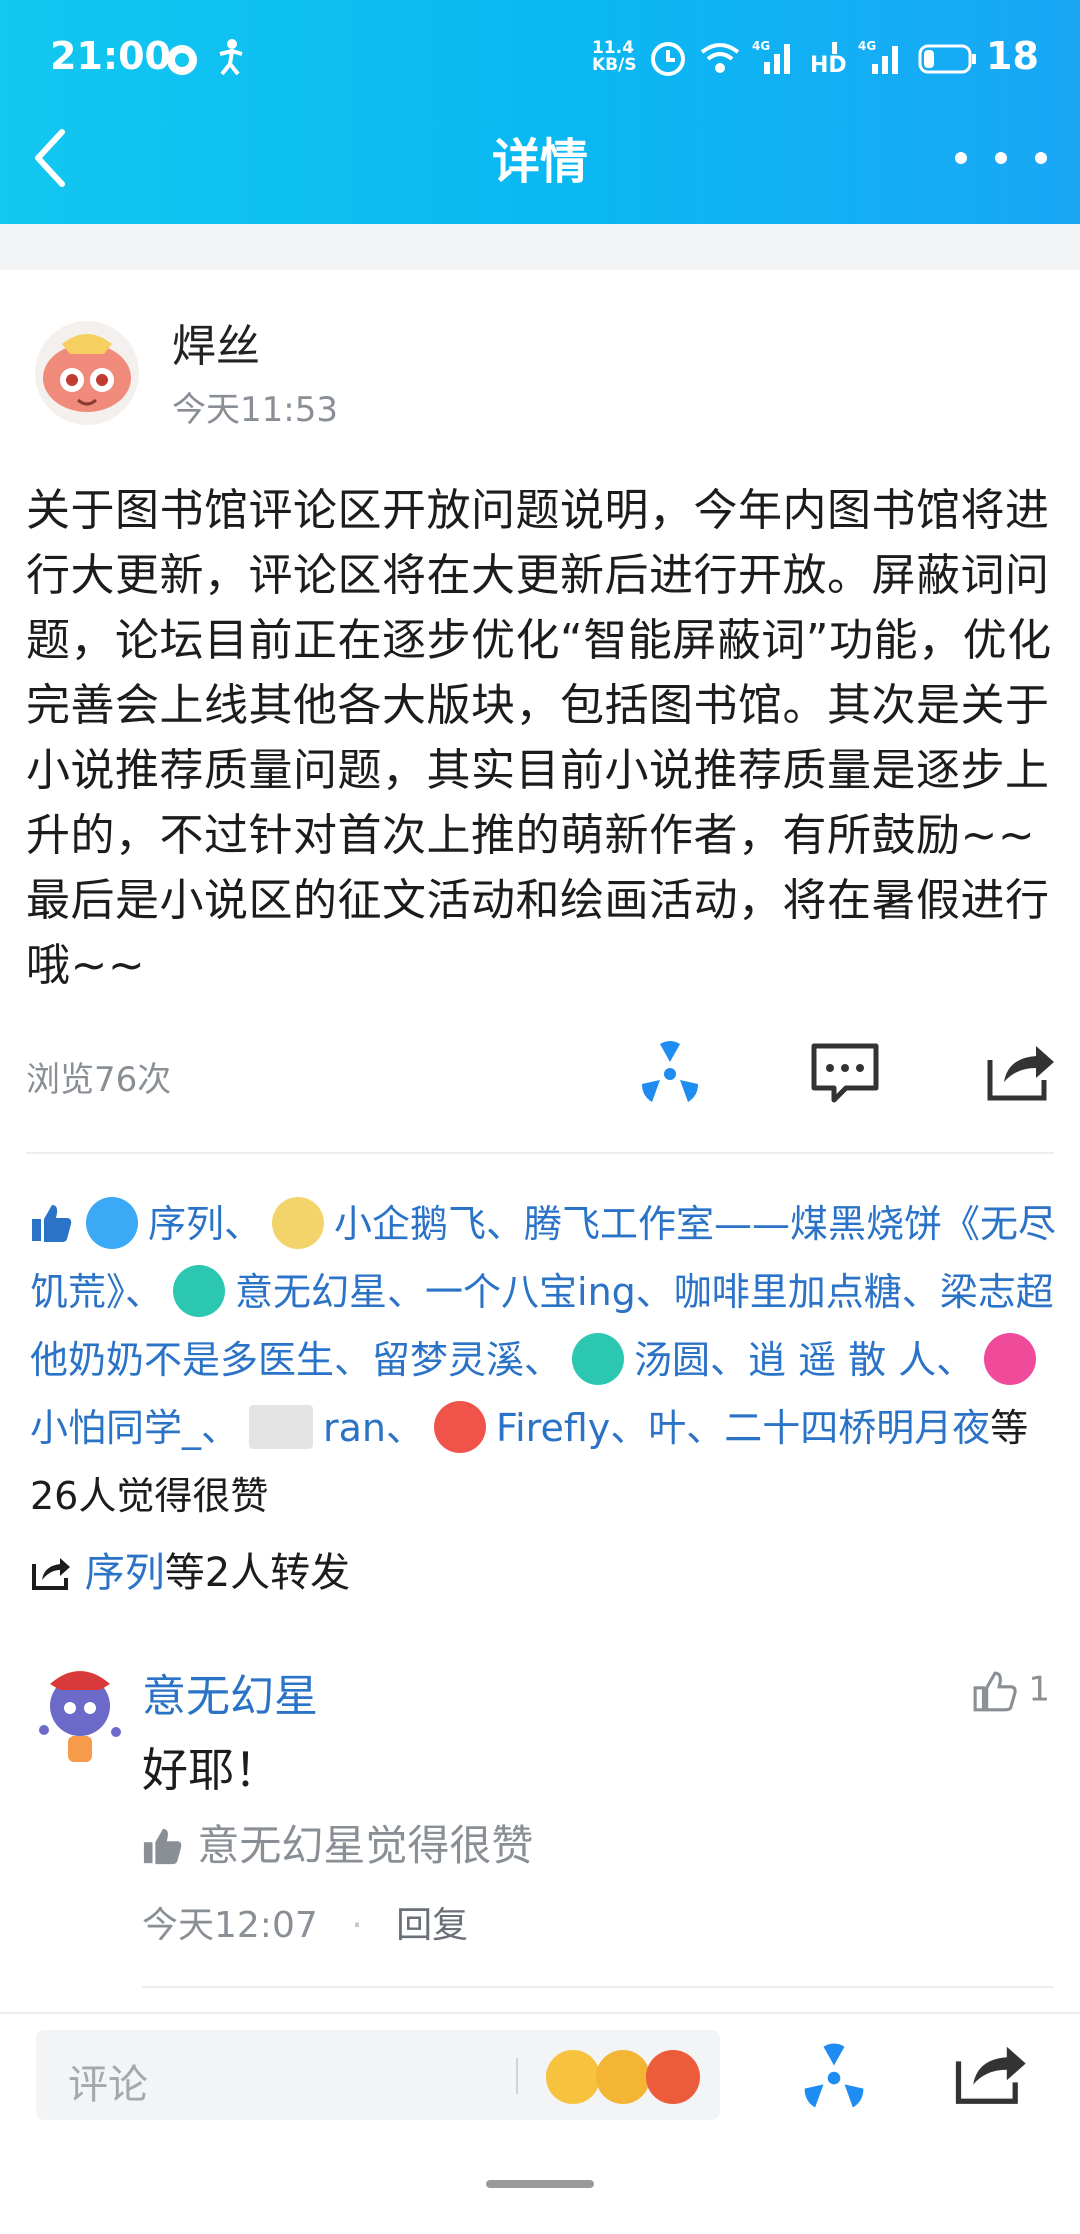  I want to click on liker: ran、, so click(373, 1428).